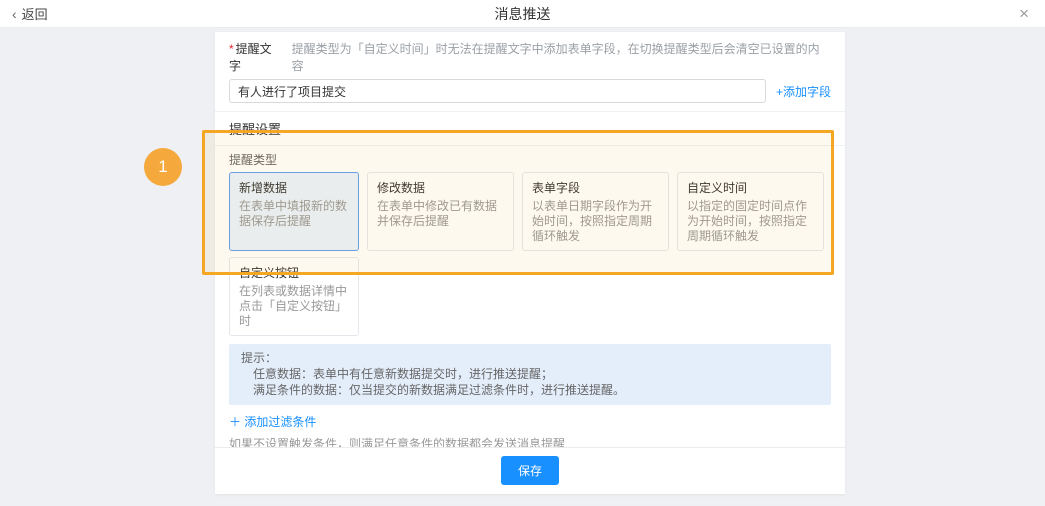  I want to click on option-card-new-data: 新增数据 在表单中填报新的数据保存后提醒, so click(294, 211).